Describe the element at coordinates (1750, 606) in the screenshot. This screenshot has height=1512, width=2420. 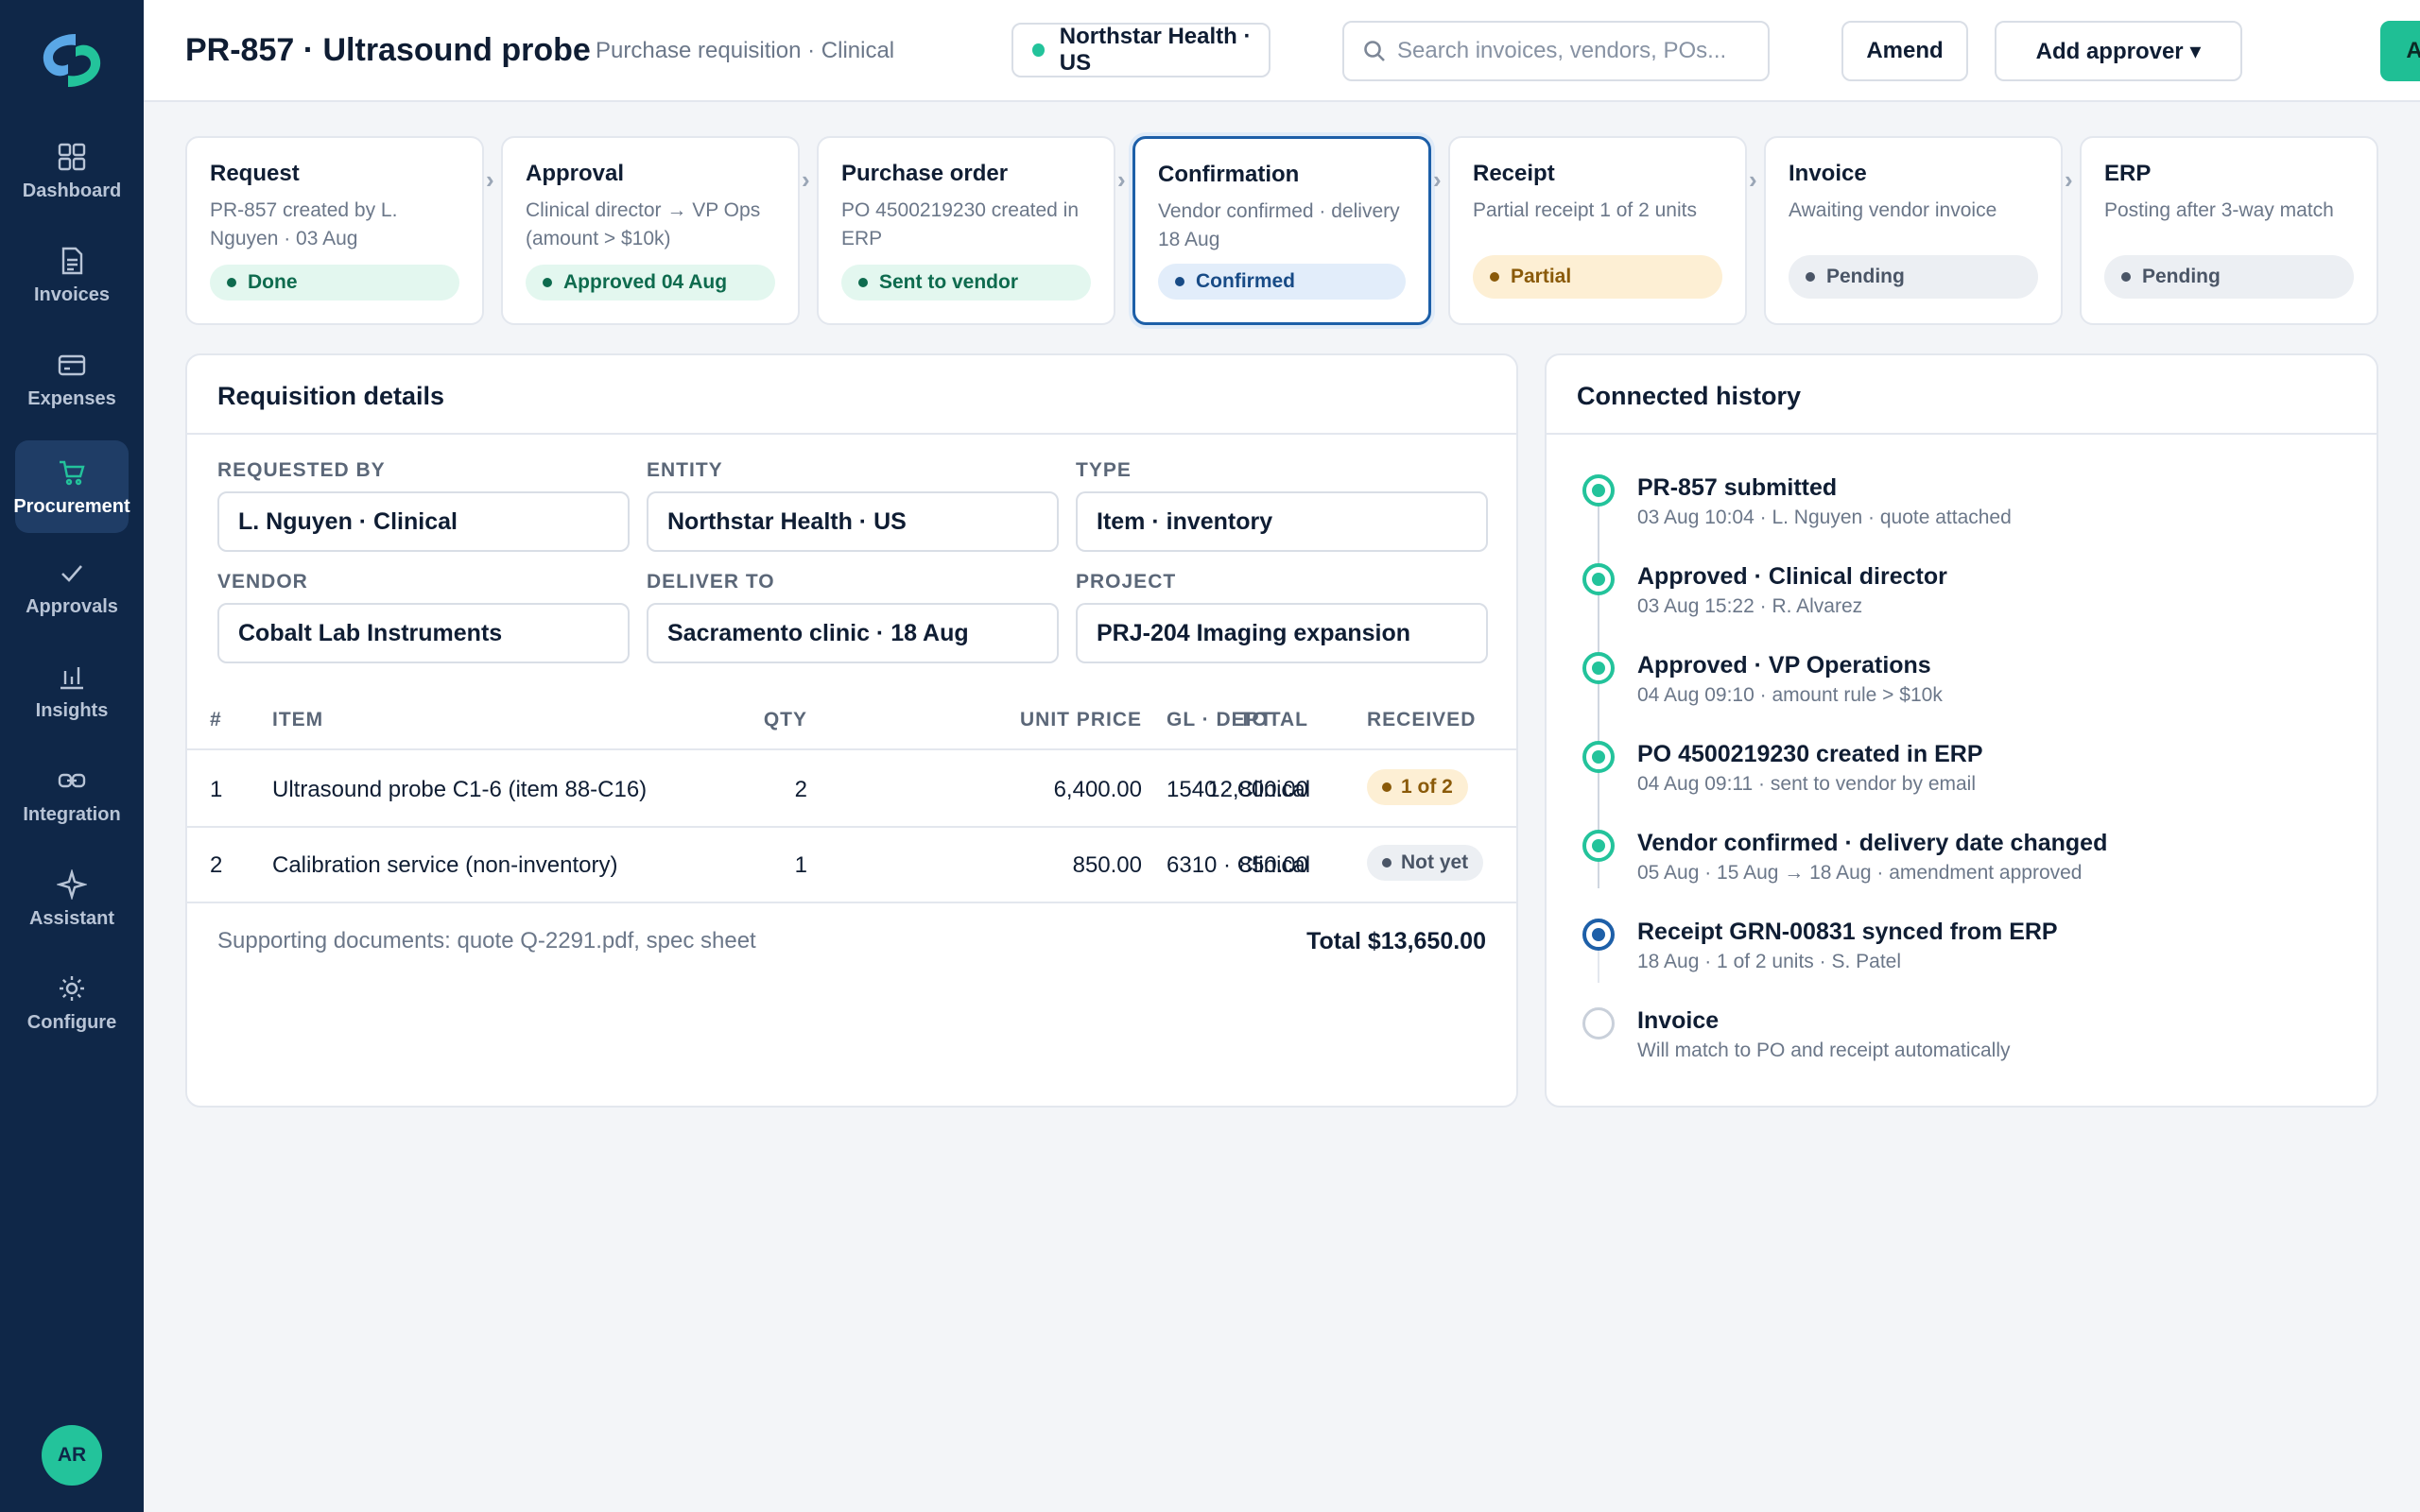
I see `timeline-subtitle: 03 Aug 15:22 · R. Alvarez` at that location.